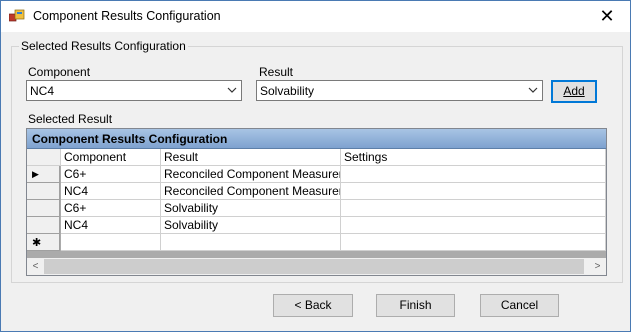  Describe the element at coordinates (43, 174) in the screenshot. I see `row-header: ▶` at that location.